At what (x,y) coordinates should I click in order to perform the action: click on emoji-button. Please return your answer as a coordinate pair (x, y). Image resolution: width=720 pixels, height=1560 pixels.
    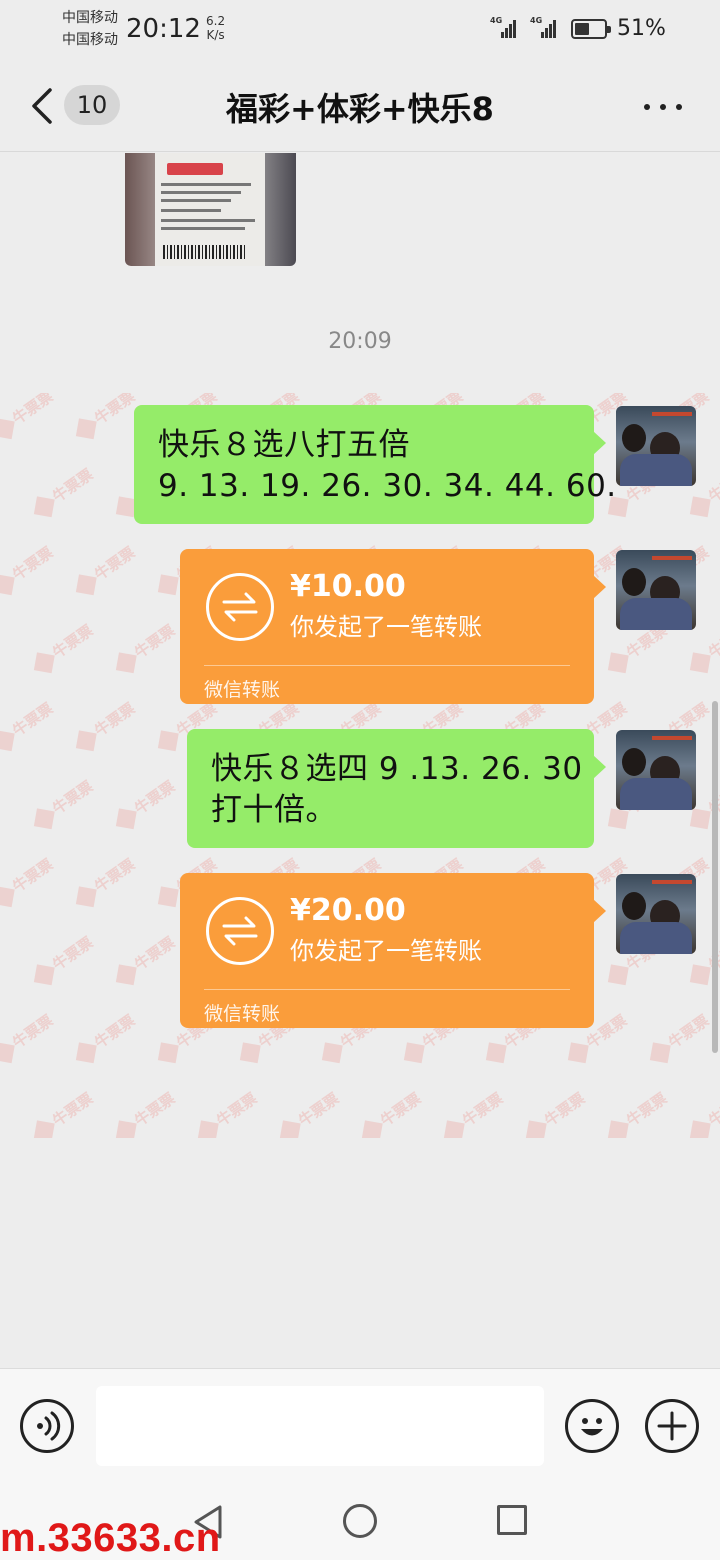
    Looking at the image, I should click on (592, 1426).